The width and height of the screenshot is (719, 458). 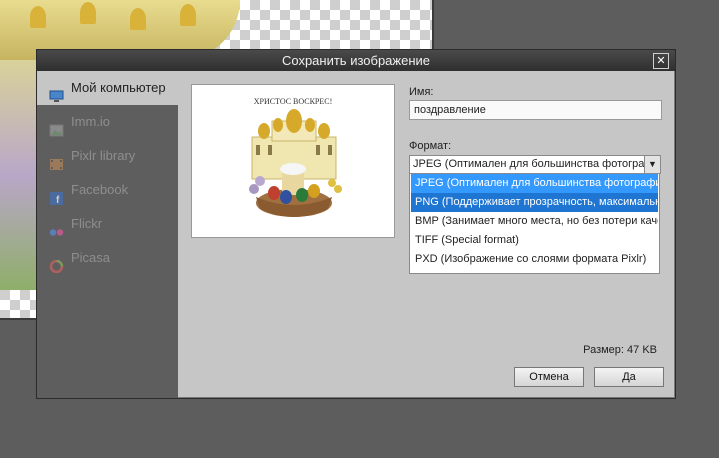 I want to click on format-option-tiff: TIFF (Special format), so click(x=534, y=240).